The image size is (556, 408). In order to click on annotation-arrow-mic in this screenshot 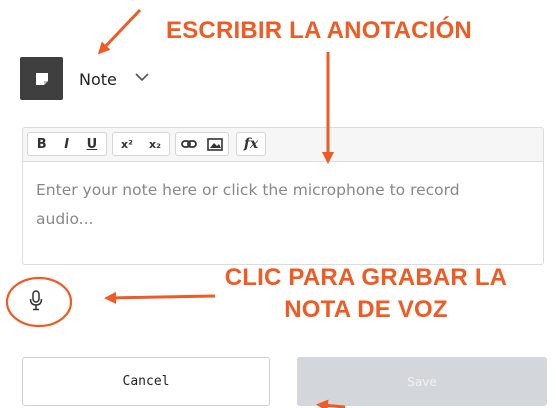, I will do `click(160, 297)`.